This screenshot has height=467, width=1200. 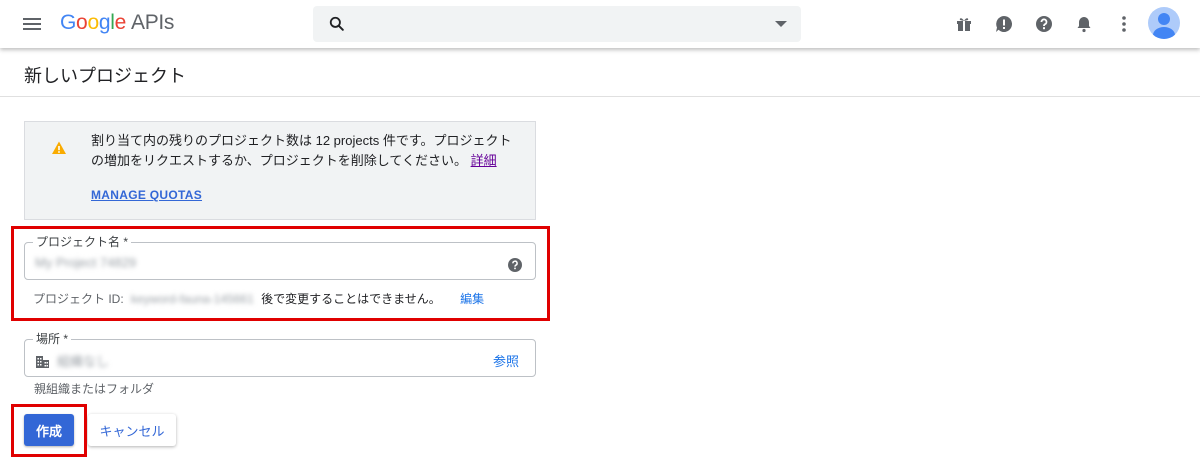 I want to click on account-icon, so click(x=1164, y=26).